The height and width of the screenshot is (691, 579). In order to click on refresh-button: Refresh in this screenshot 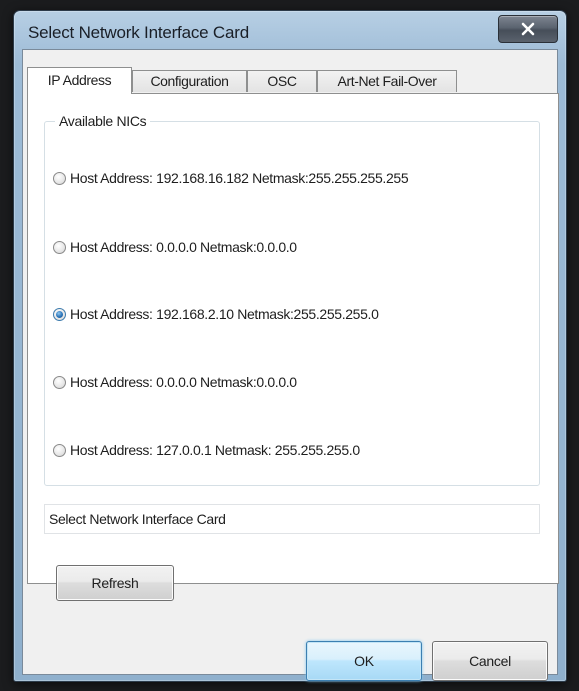, I will do `click(115, 583)`.